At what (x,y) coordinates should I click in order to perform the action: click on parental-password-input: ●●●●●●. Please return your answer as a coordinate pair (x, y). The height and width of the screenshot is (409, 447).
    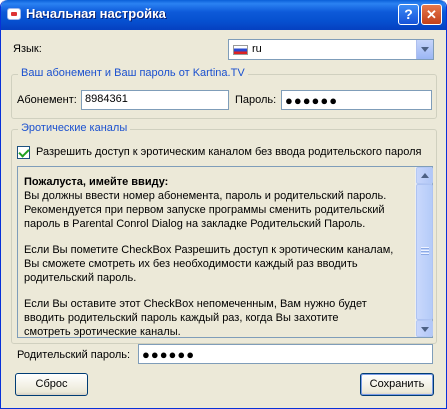
    Looking at the image, I should click on (285, 354).